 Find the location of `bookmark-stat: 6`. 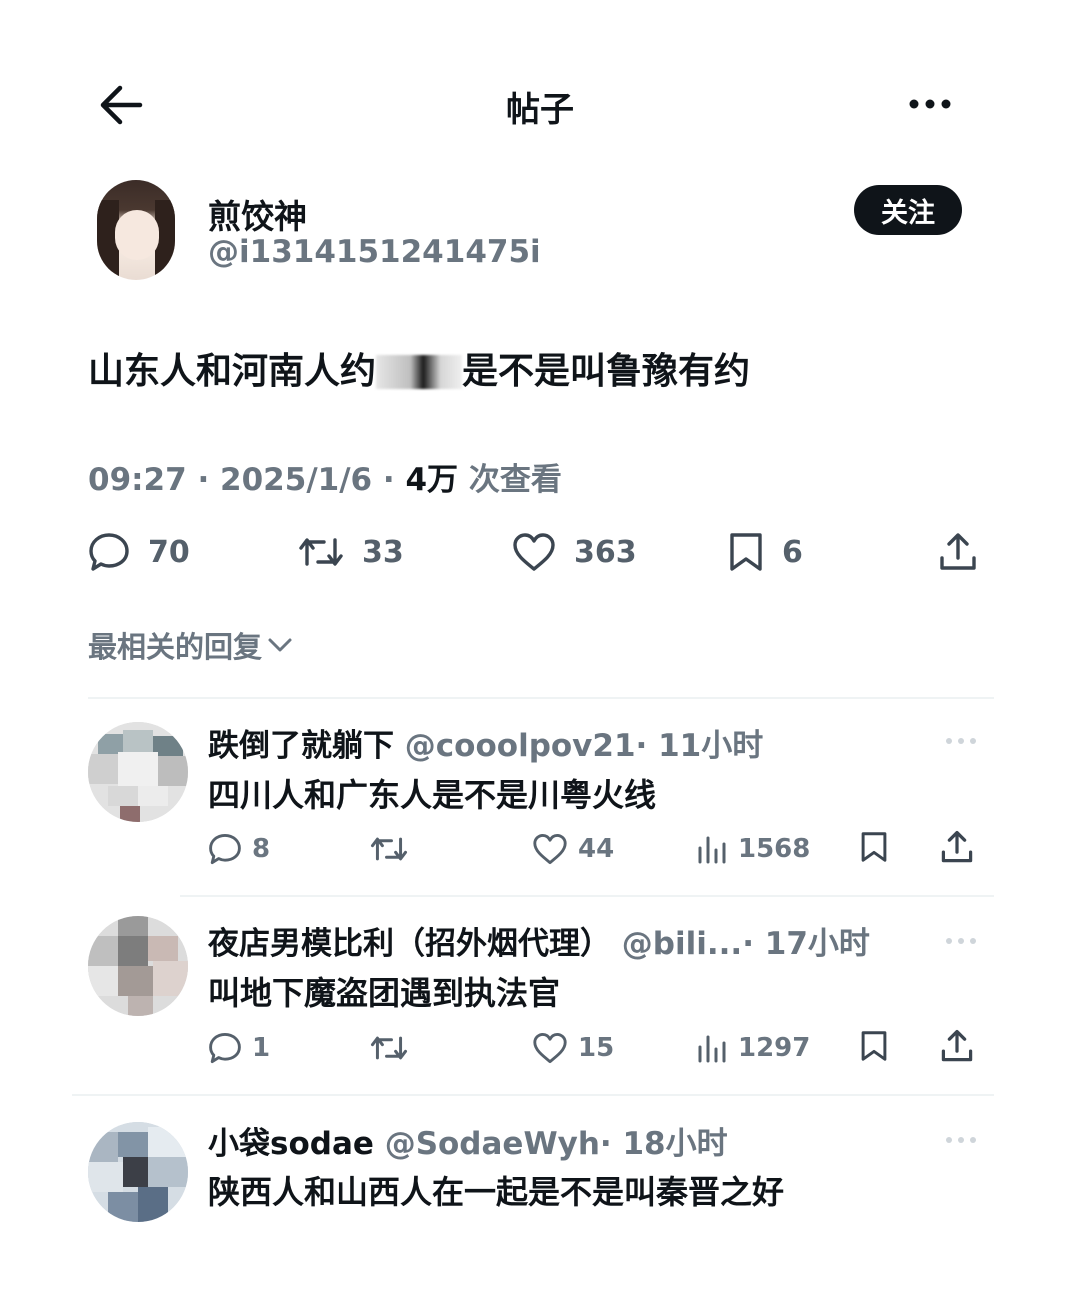

bookmark-stat: 6 is located at coordinates (765, 552).